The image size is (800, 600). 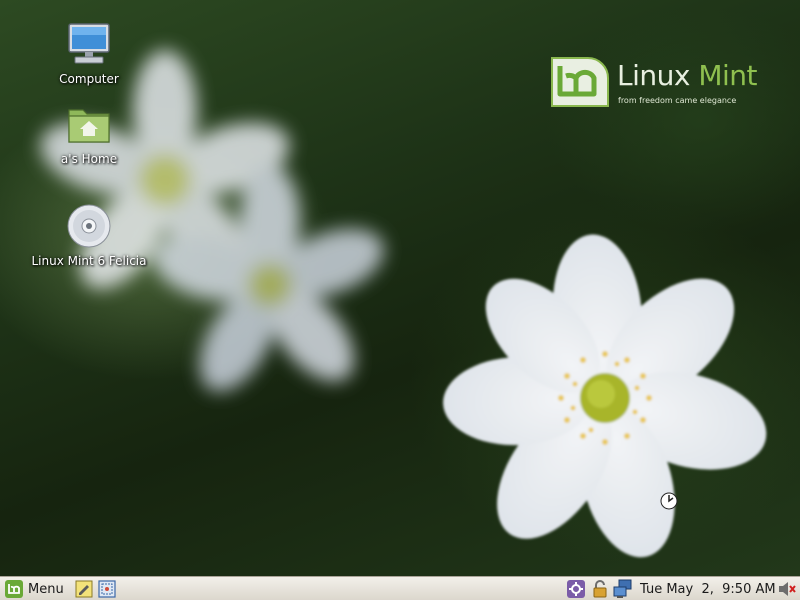 I want to click on desktop-icon-home: a's Home, so click(x=89, y=133).